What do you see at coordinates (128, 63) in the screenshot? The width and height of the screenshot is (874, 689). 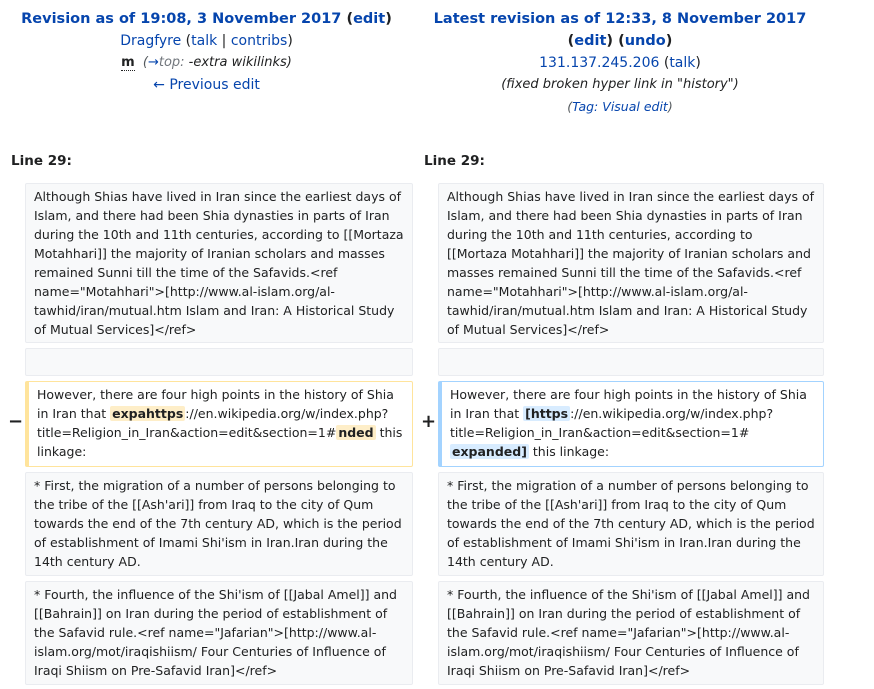 I see `minor-edit-flag: m` at bounding box center [128, 63].